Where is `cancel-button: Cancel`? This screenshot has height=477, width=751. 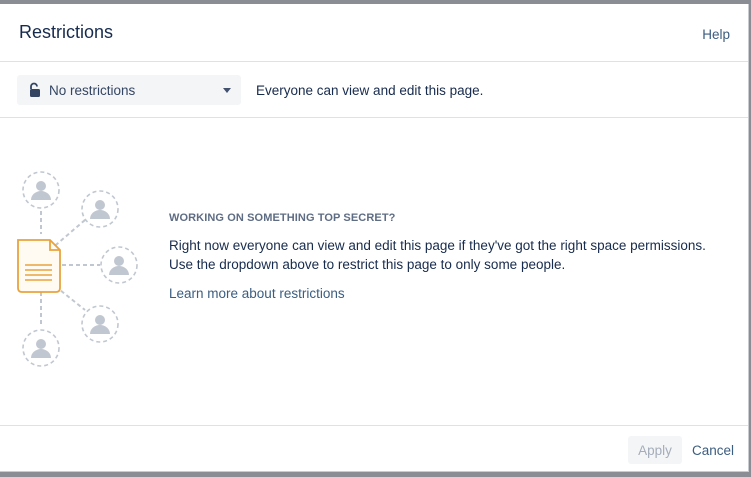
cancel-button: Cancel is located at coordinates (713, 450).